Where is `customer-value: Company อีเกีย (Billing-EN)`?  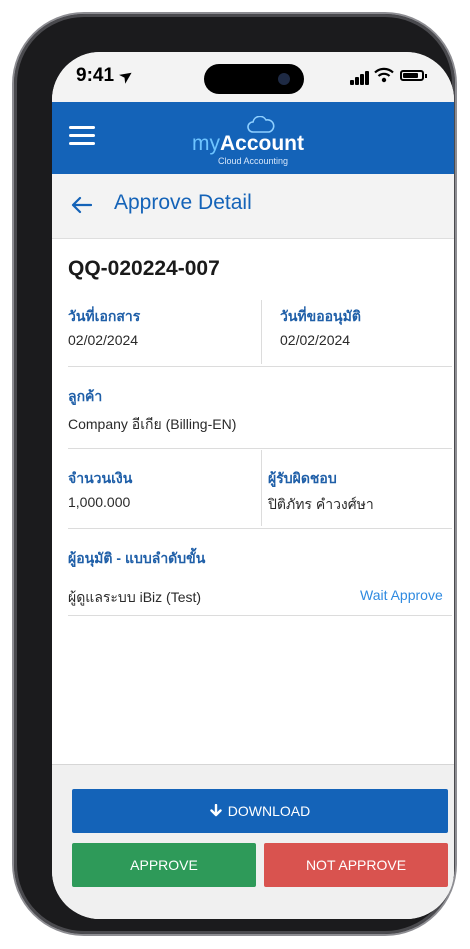
customer-value: Company อีเกีย (Billing-EN) is located at coordinates (152, 424).